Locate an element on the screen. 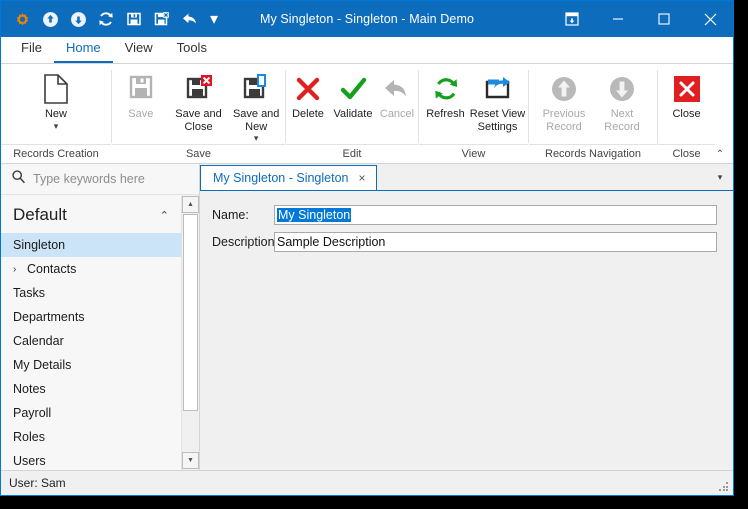 The width and height of the screenshot is (748, 509). sidebar-item-users: Users is located at coordinates (91, 459).